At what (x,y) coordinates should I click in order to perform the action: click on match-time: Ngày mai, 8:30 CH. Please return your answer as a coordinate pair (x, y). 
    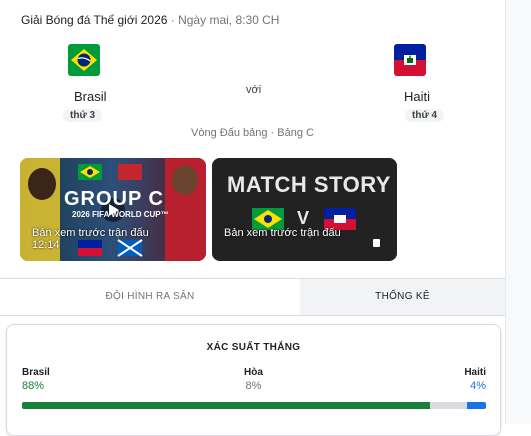
    Looking at the image, I should click on (229, 20).